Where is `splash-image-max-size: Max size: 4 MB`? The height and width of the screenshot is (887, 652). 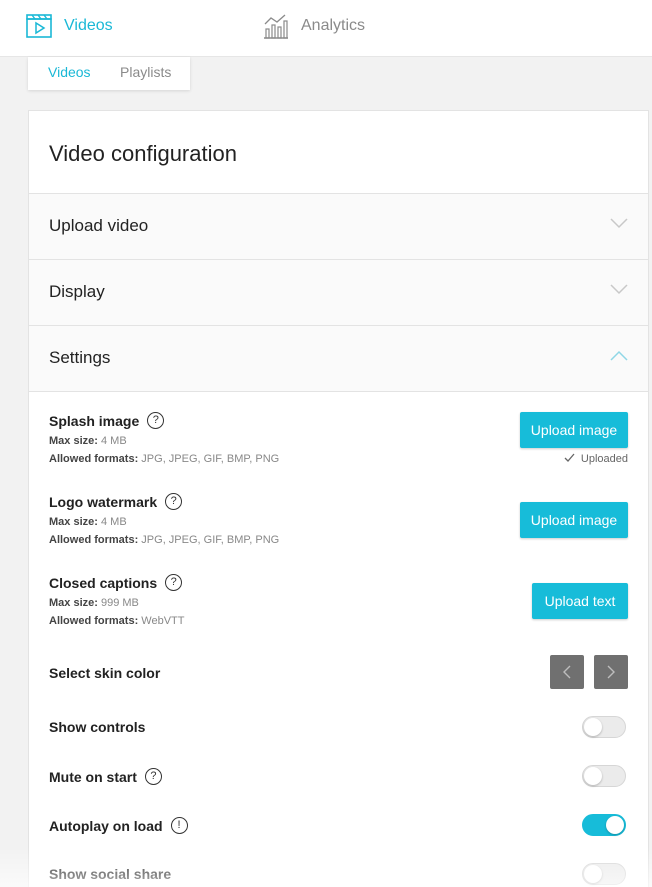 splash-image-max-size: Max size: 4 MB is located at coordinates (88, 441).